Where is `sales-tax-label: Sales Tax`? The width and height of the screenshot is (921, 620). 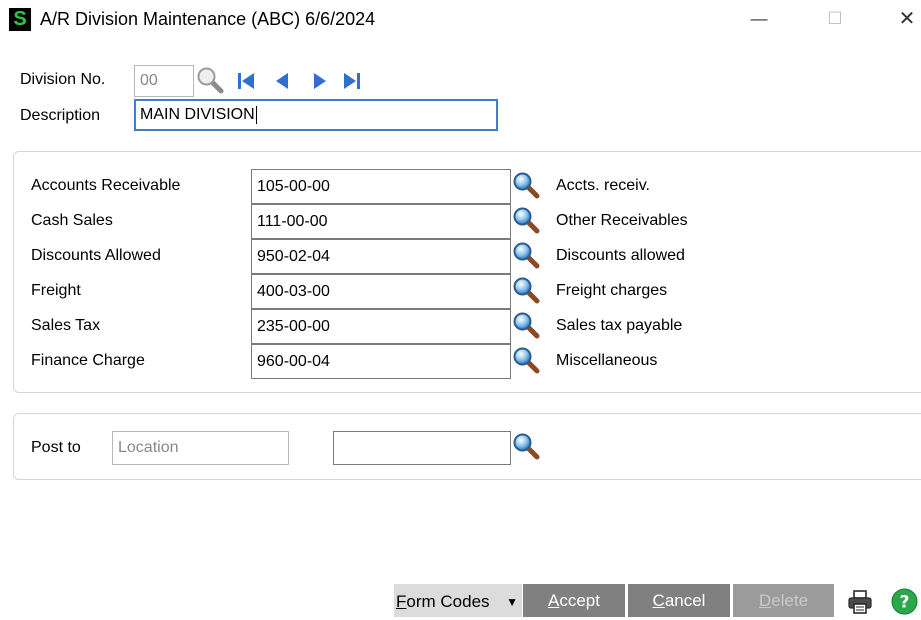 sales-tax-label: Sales Tax is located at coordinates (66, 325).